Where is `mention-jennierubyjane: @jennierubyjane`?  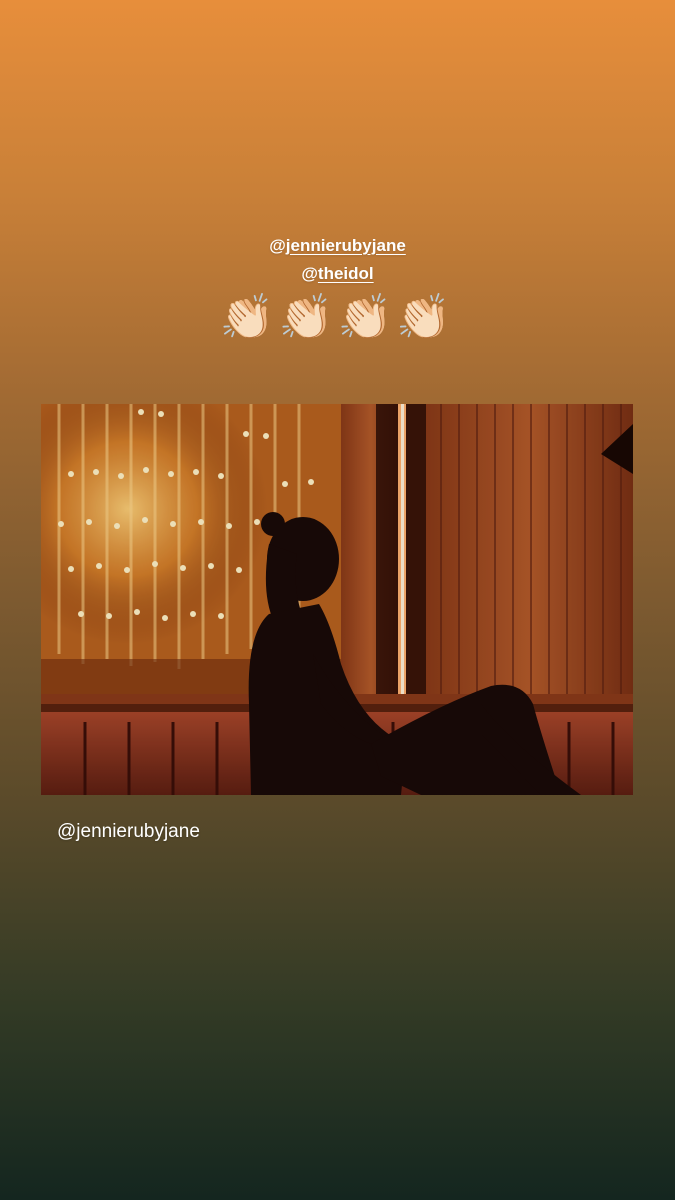 mention-jennierubyjane: @jennierubyjane is located at coordinates (337, 246).